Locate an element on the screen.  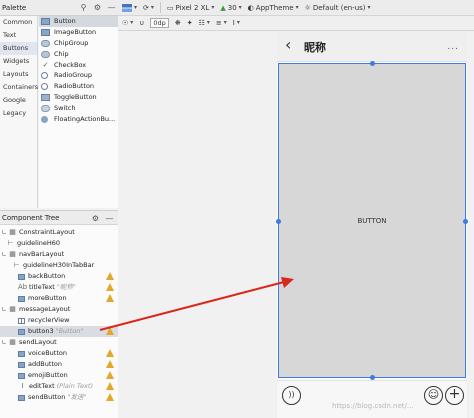
widget-chip: Chip is located at coordinates (78, 54).